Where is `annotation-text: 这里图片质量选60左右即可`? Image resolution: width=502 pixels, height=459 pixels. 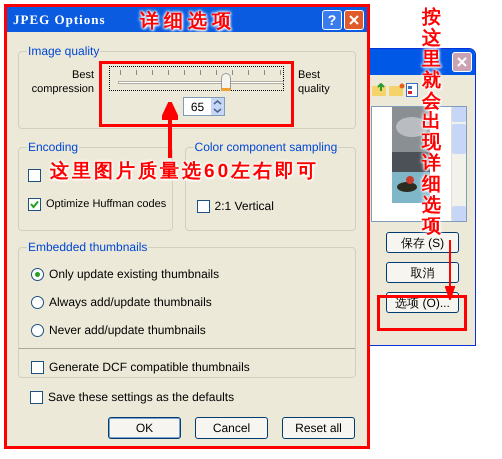 annotation-text: 这里图片质量选60左右即可 is located at coordinates (185, 172).